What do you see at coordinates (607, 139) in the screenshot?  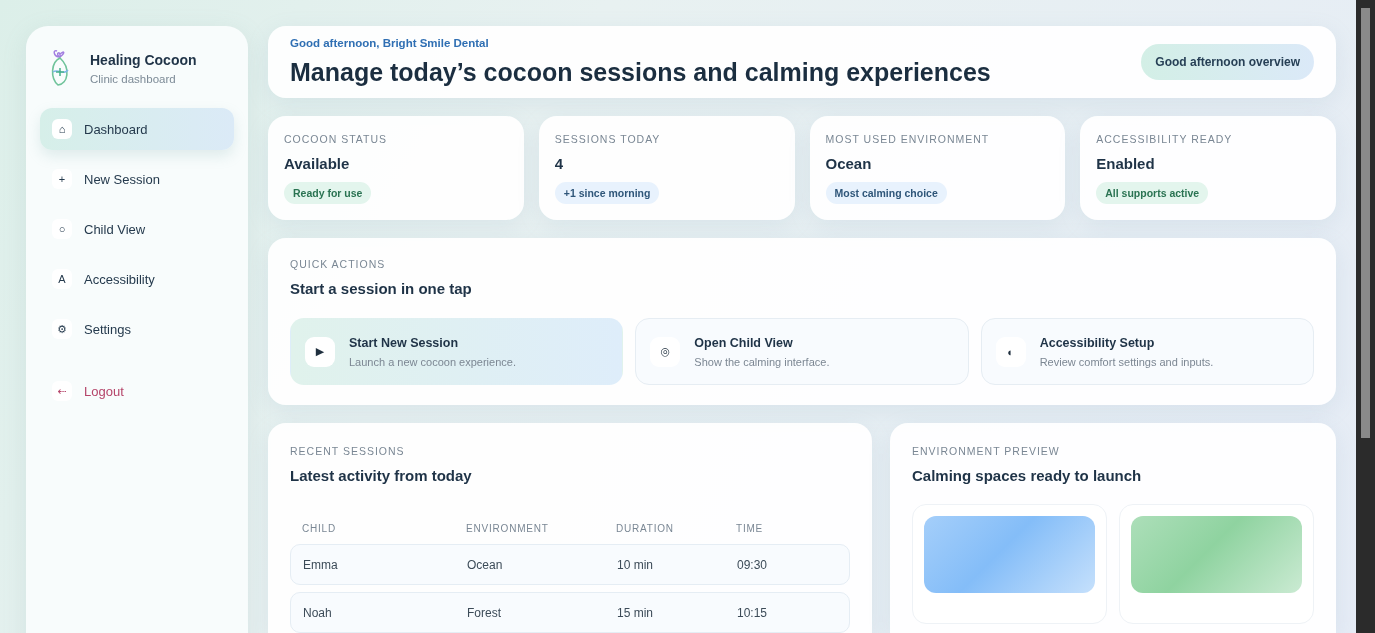 I see `stat-label: SESSIONS TODAY` at bounding box center [607, 139].